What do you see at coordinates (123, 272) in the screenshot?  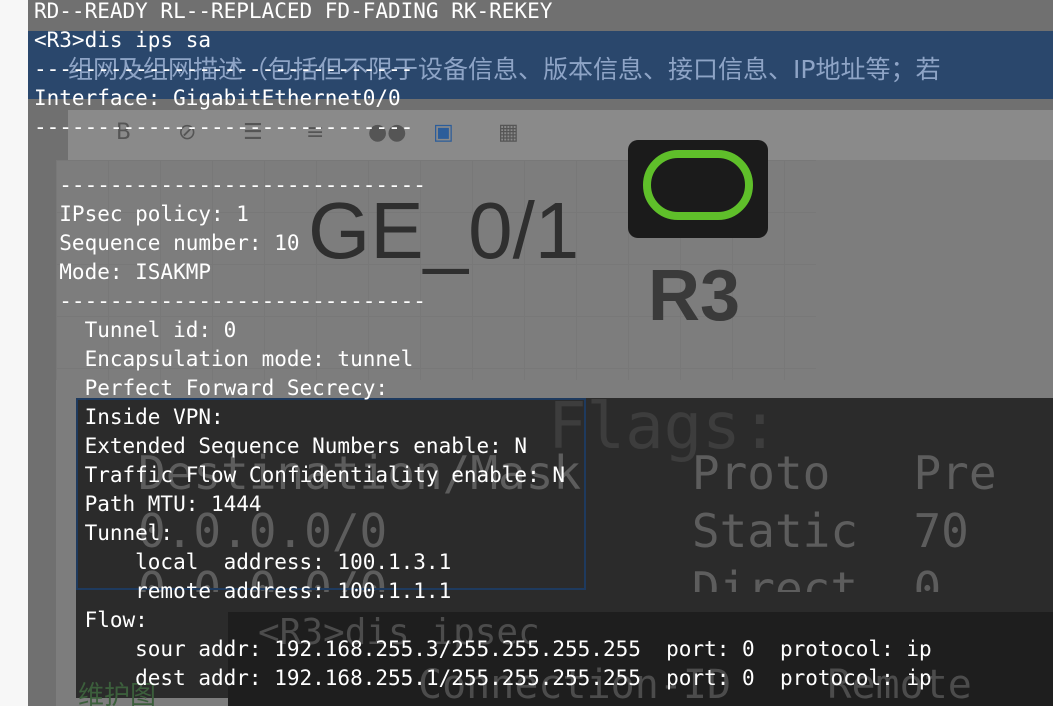 I see `mode-line: Mode: ISAKMP` at bounding box center [123, 272].